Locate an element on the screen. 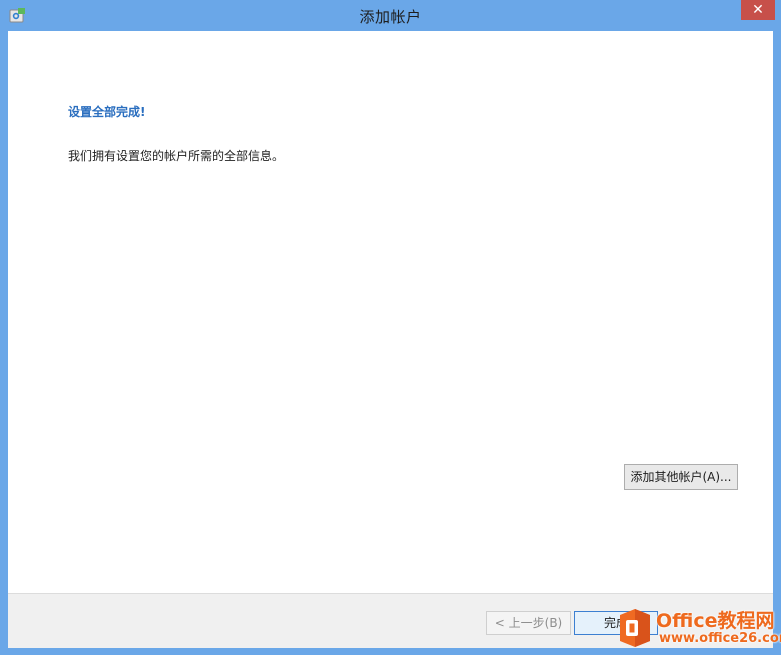 Image resolution: width=781 pixels, height=655 pixels. title-bar: 添加帐户 ✕ is located at coordinates (390, 15).